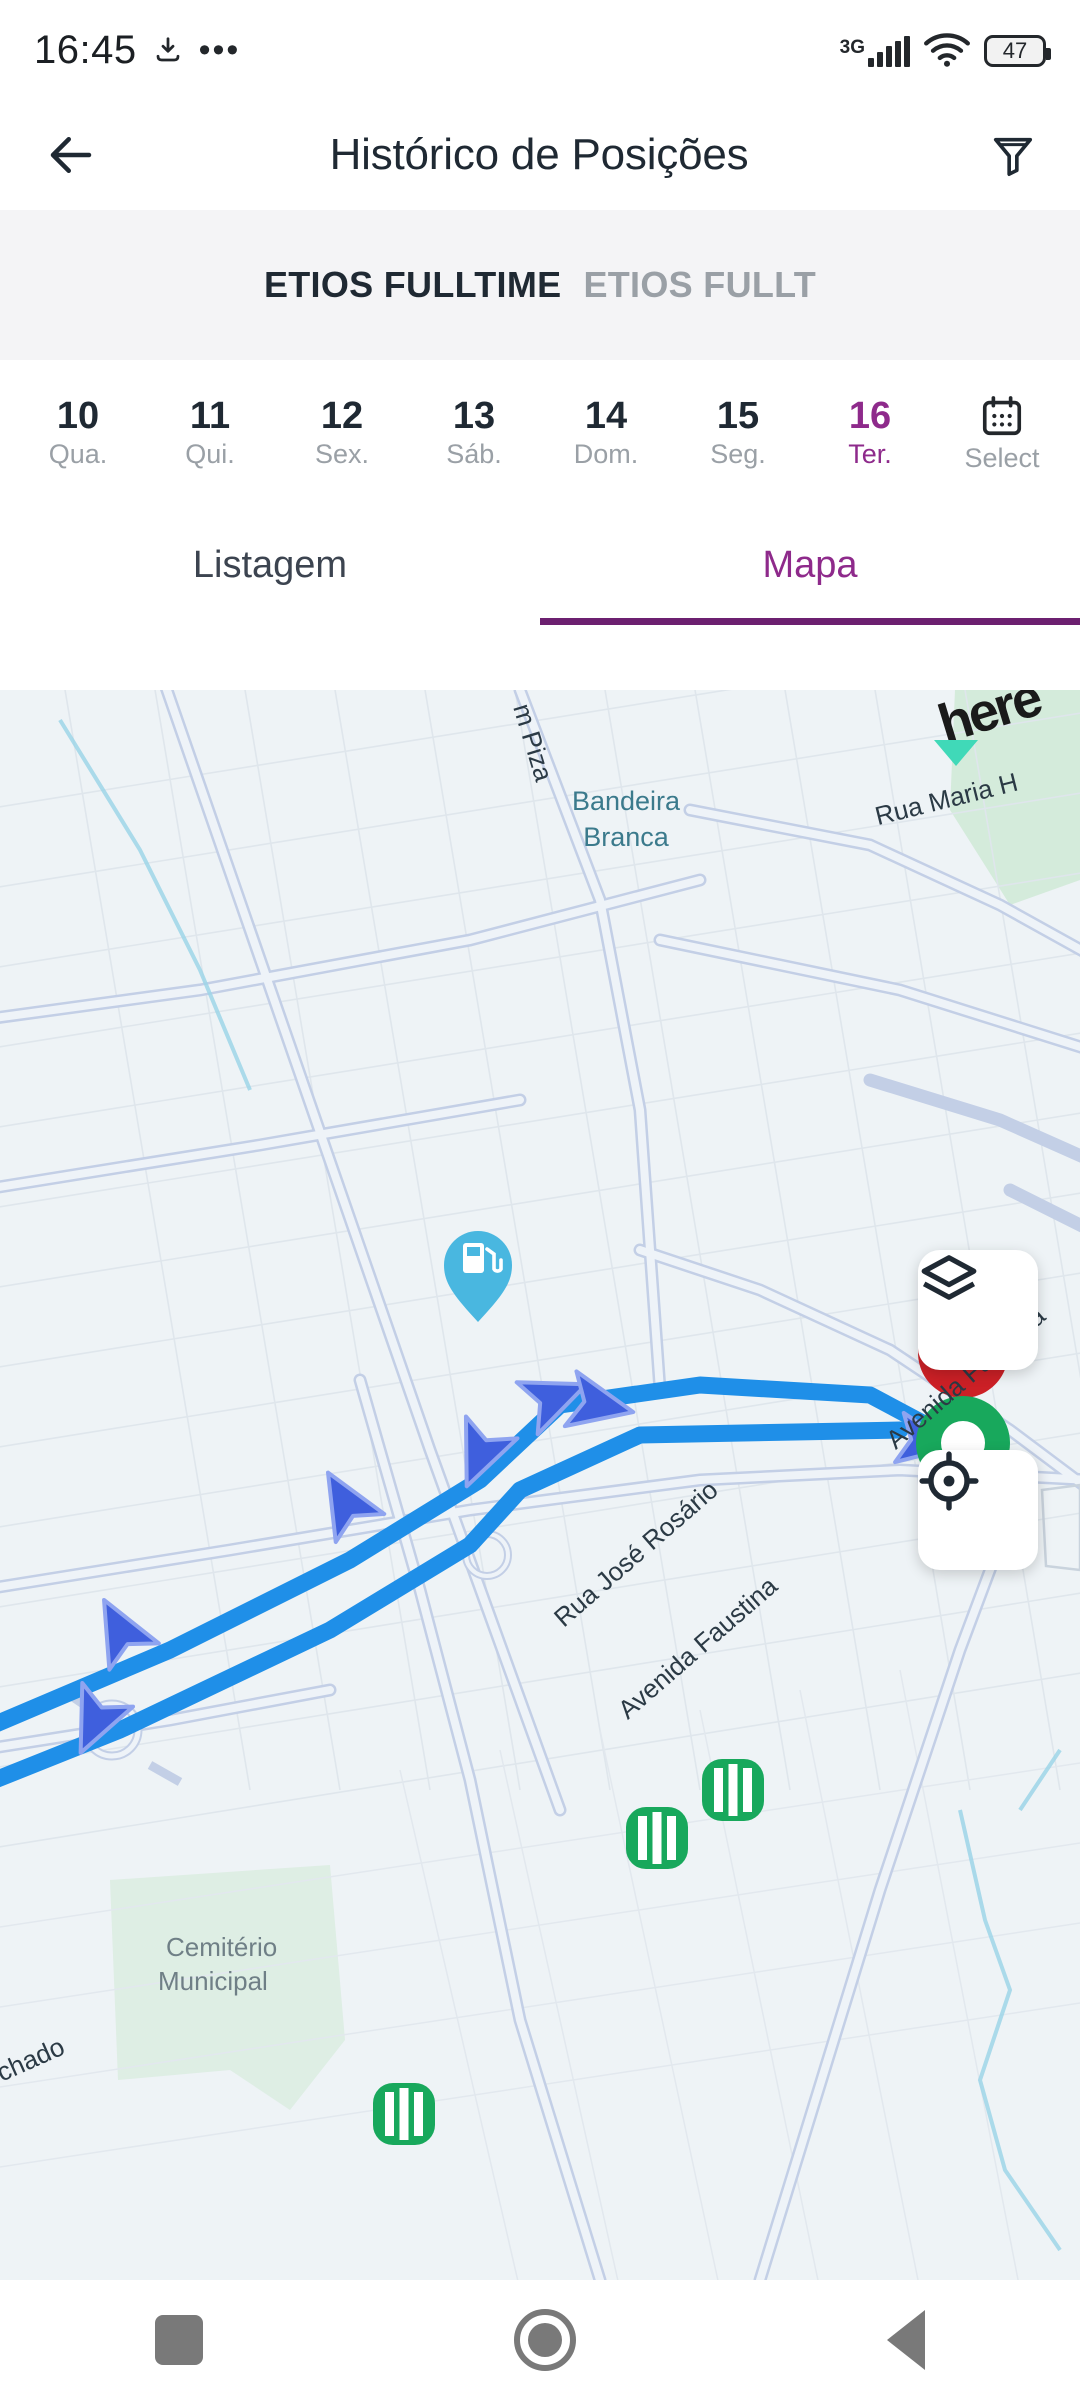  I want to click on battery-indicator: 47, so click(1017, 51).